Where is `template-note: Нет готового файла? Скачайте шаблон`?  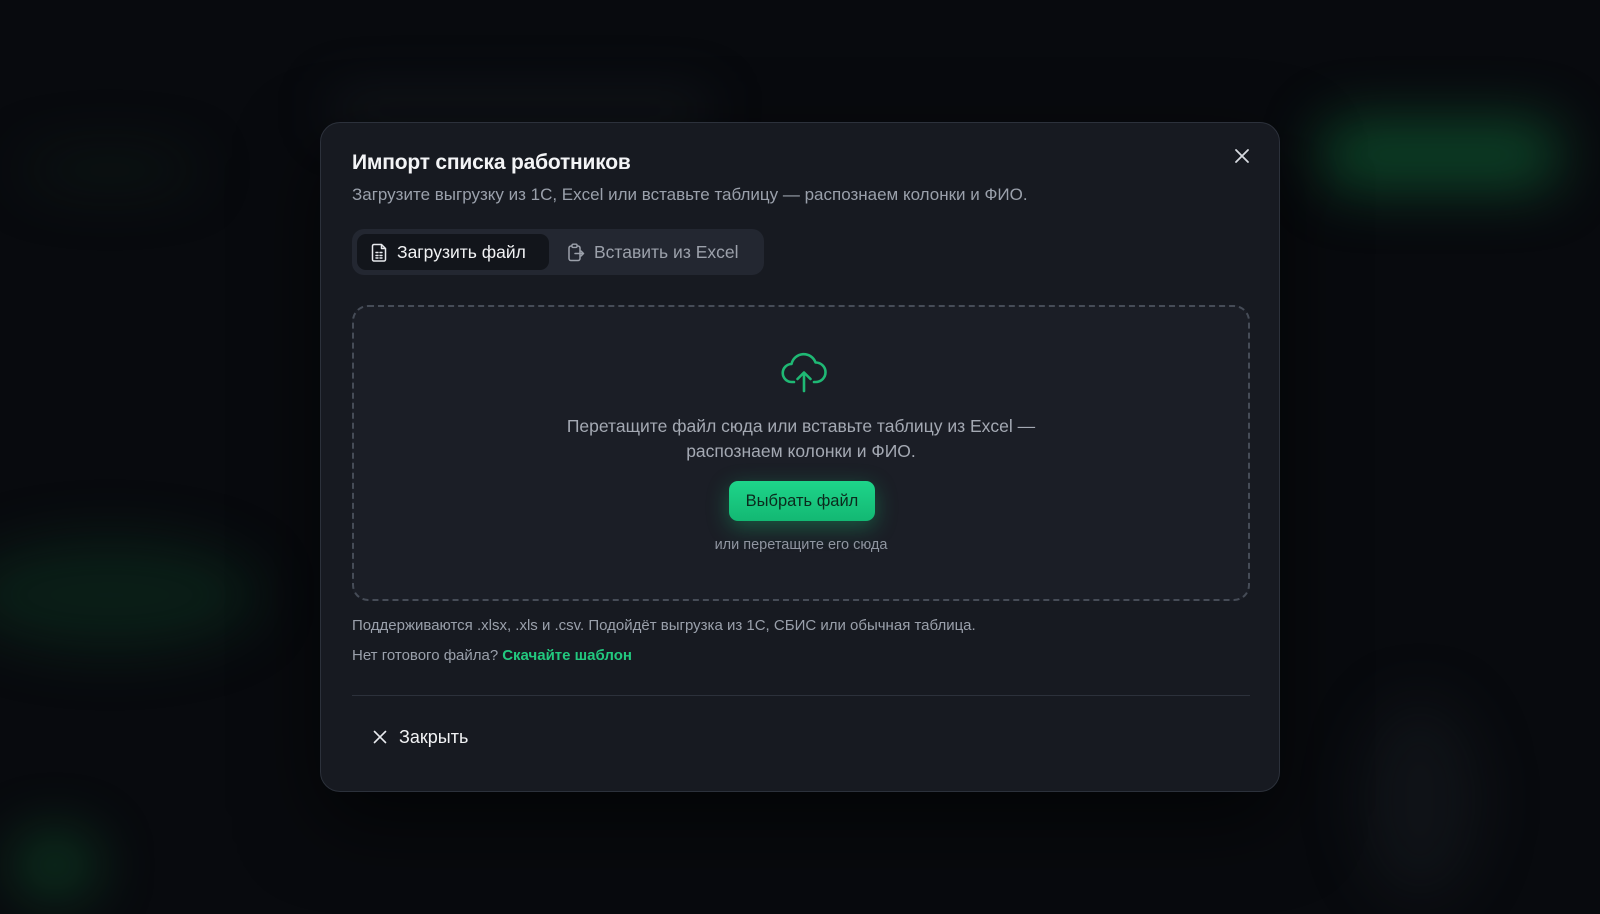 template-note: Нет готового файла? Скачайте шаблон is located at coordinates (492, 655).